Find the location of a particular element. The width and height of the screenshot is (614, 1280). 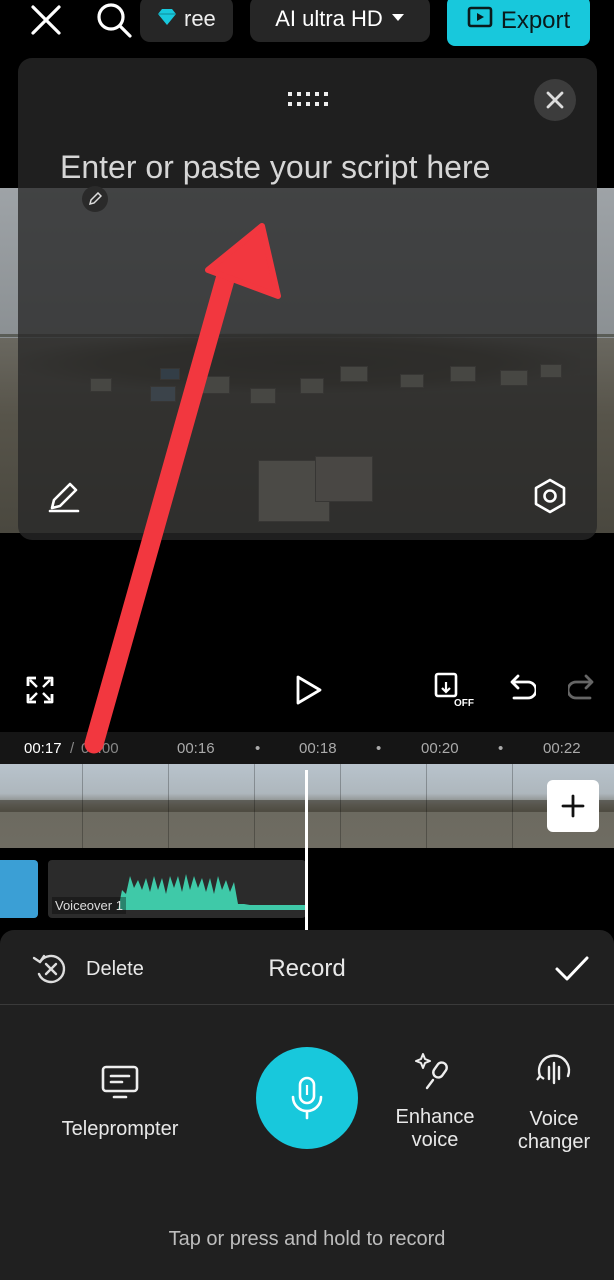

teleprompter-button: Teleprompter is located at coordinates (120, 1102).